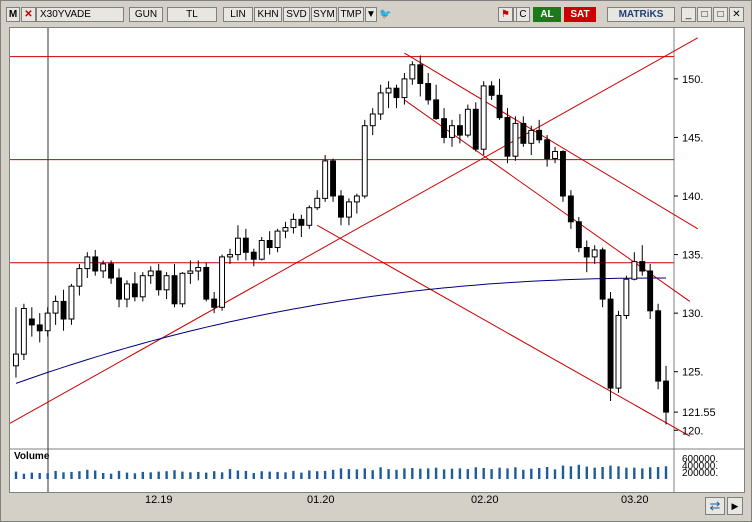 This screenshot has height=522, width=752. Describe the element at coordinates (551, 141) in the screenshot. I see `trend-line` at that location.